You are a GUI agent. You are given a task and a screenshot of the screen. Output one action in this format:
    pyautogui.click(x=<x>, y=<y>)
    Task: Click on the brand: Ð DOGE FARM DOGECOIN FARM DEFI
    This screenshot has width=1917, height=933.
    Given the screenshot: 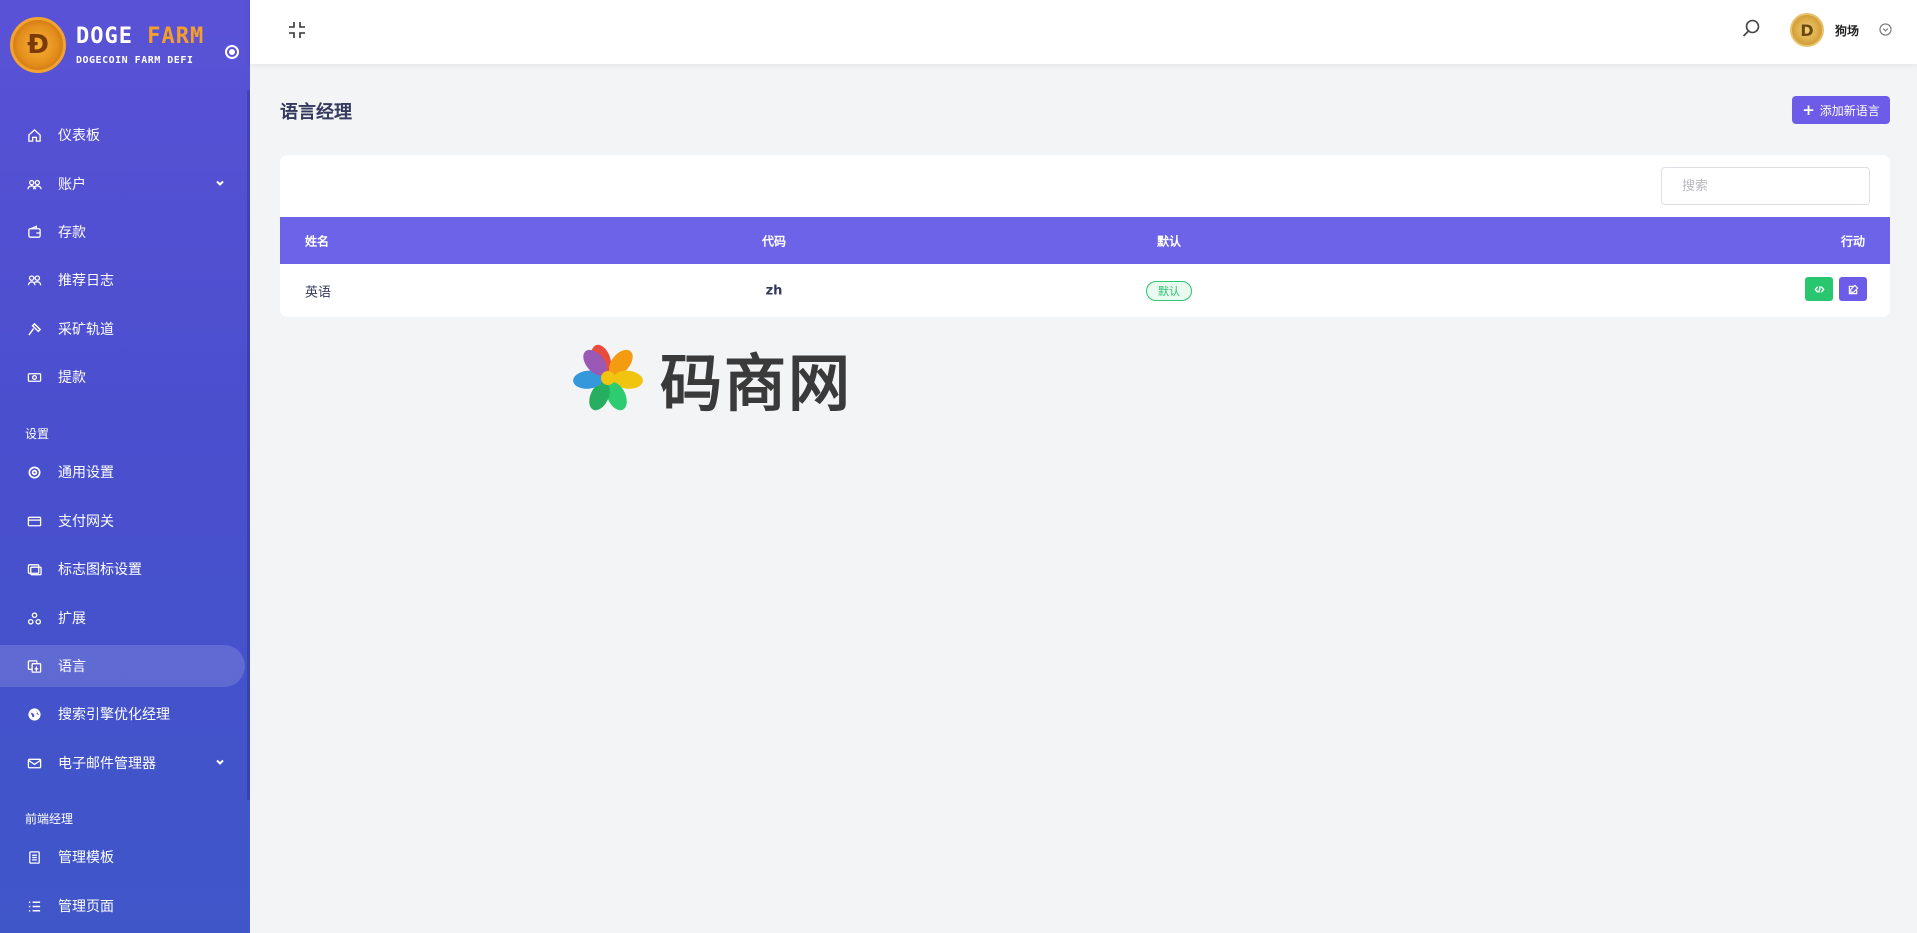 What is the action you would take?
    pyautogui.click(x=125, y=45)
    